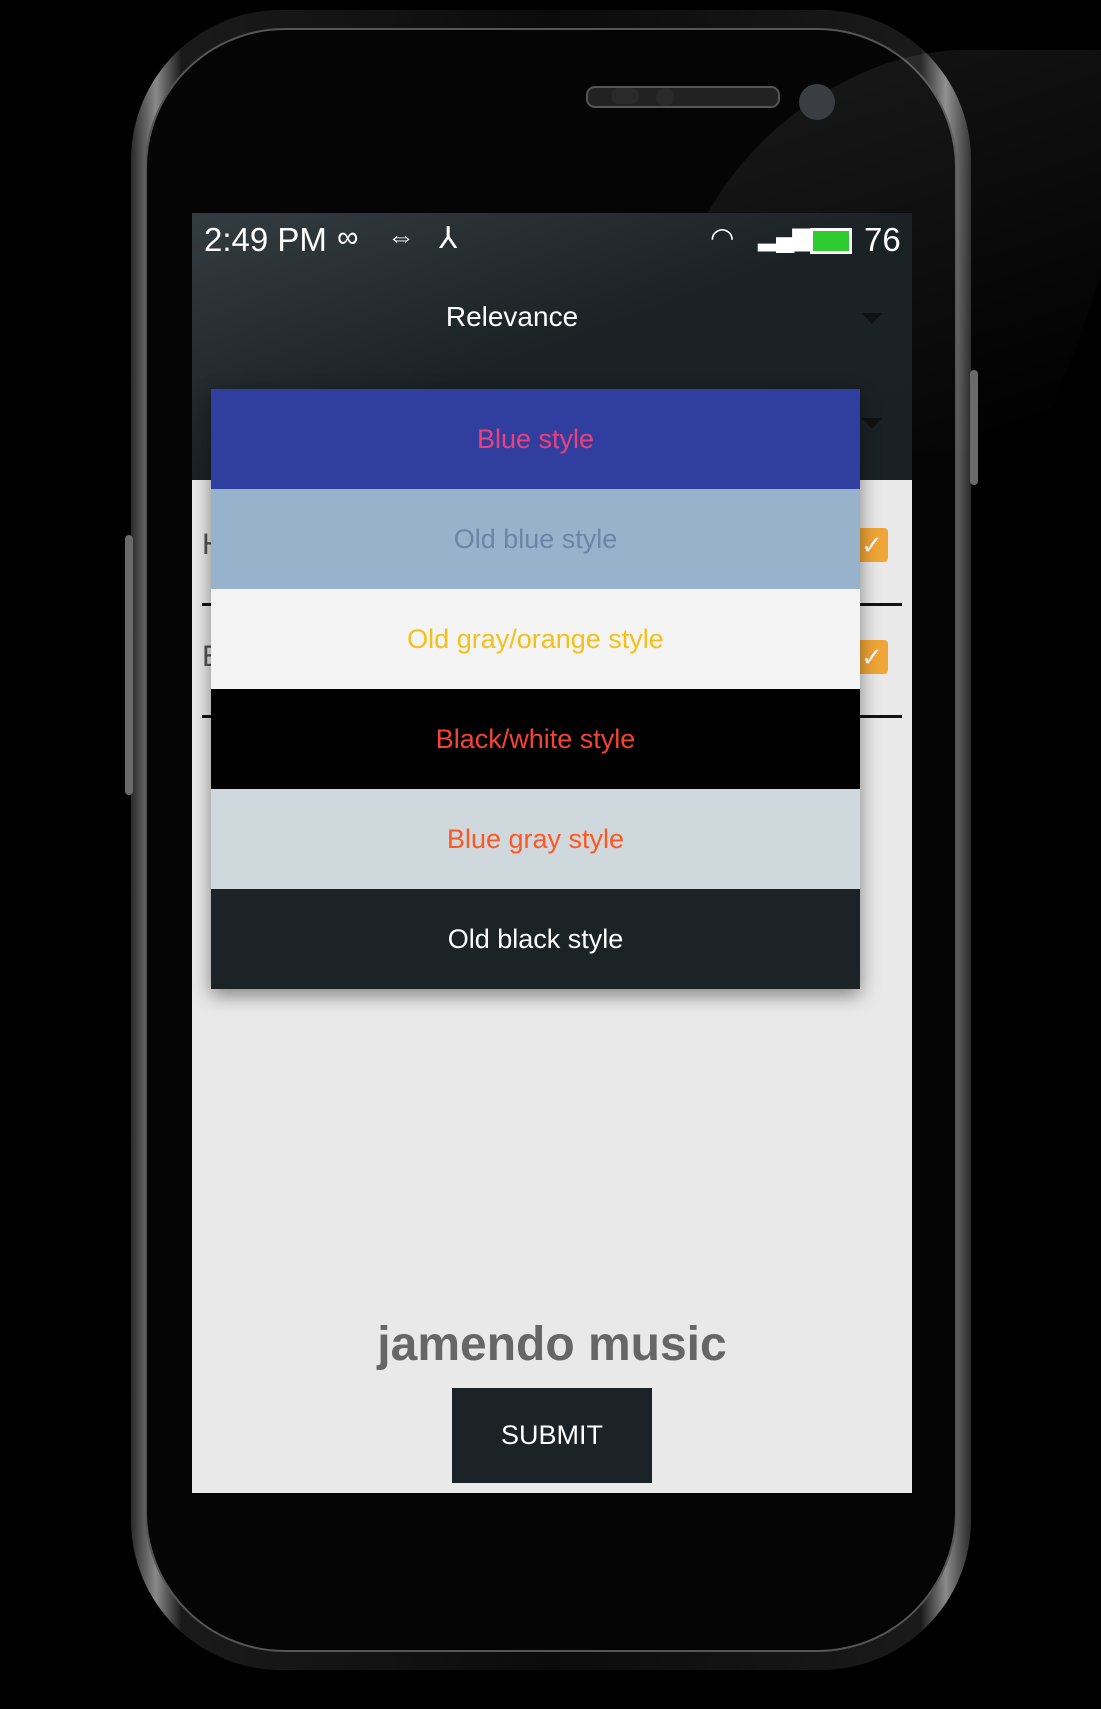  I want to click on sort-spinner: Relevance, so click(512, 317).